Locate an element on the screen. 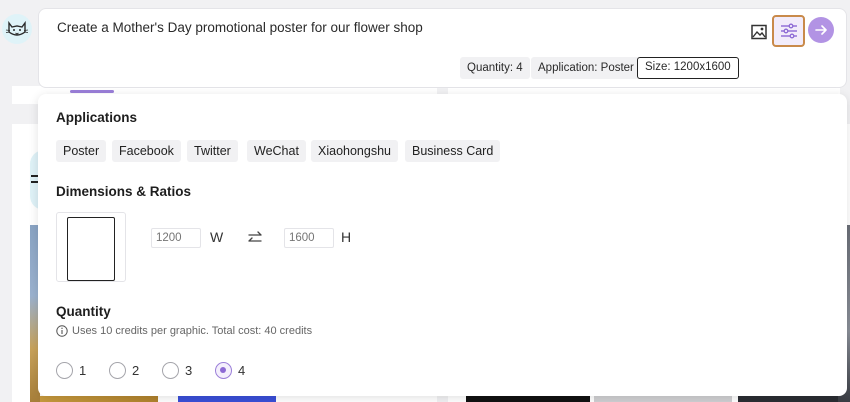 This screenshot has width=850, height=402. height-label: H is located at coordinates (346, 237).